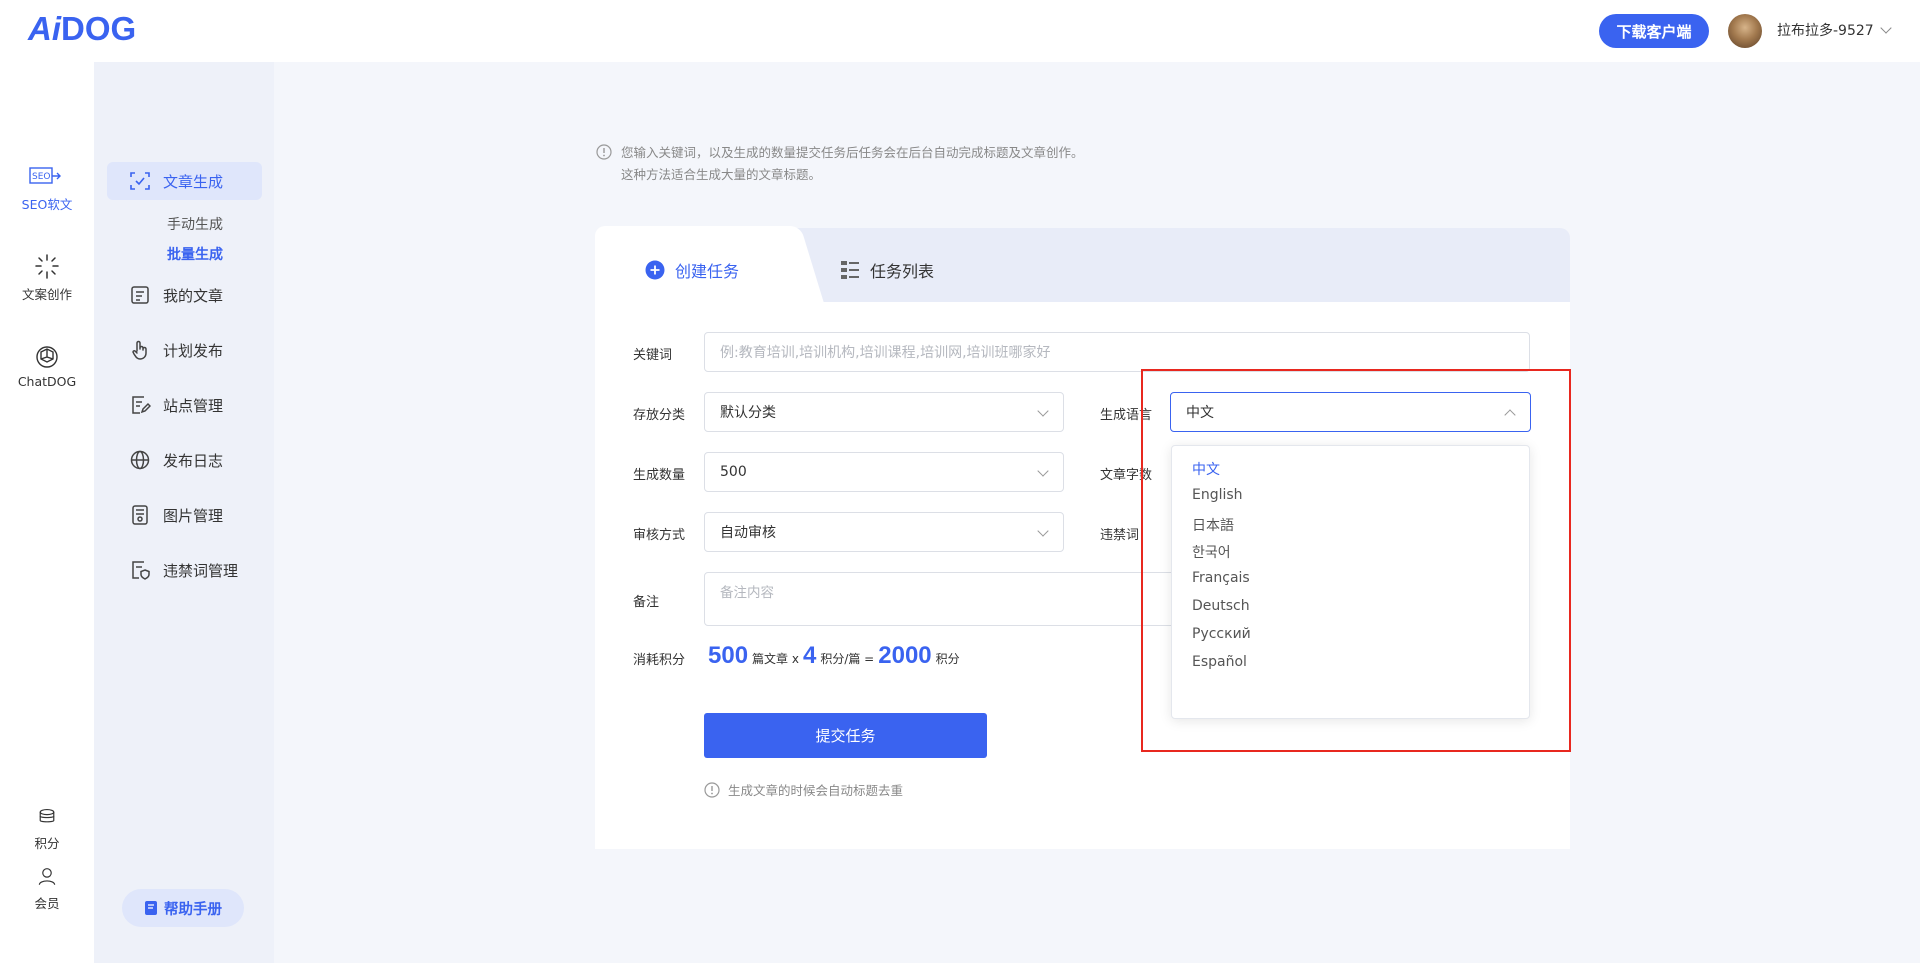  Describe the element at coordinates (47, 266) in the screenshot. I see `sparkle-icon` at that location.